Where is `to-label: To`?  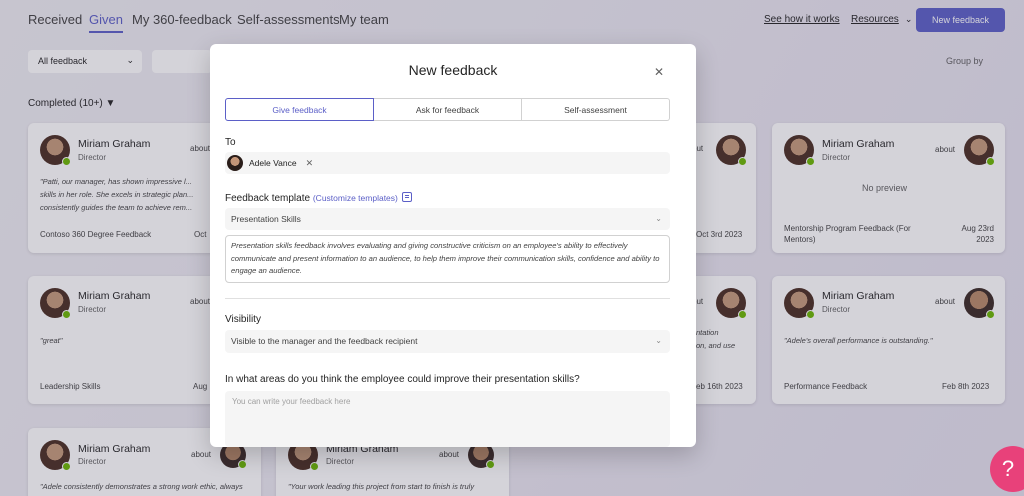
to-label: To is located at coordinates (230, 142).